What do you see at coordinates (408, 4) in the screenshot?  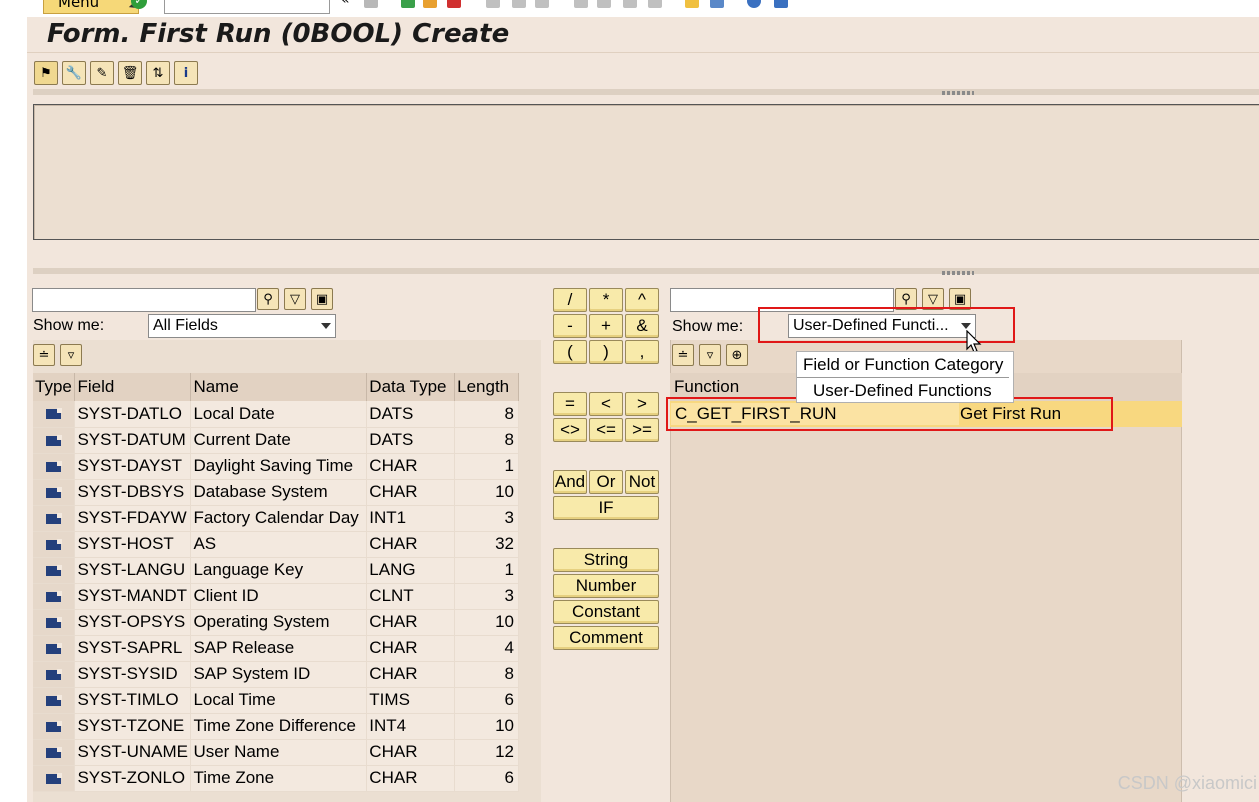 I see `back-icon` at bounding box center [408, 4].